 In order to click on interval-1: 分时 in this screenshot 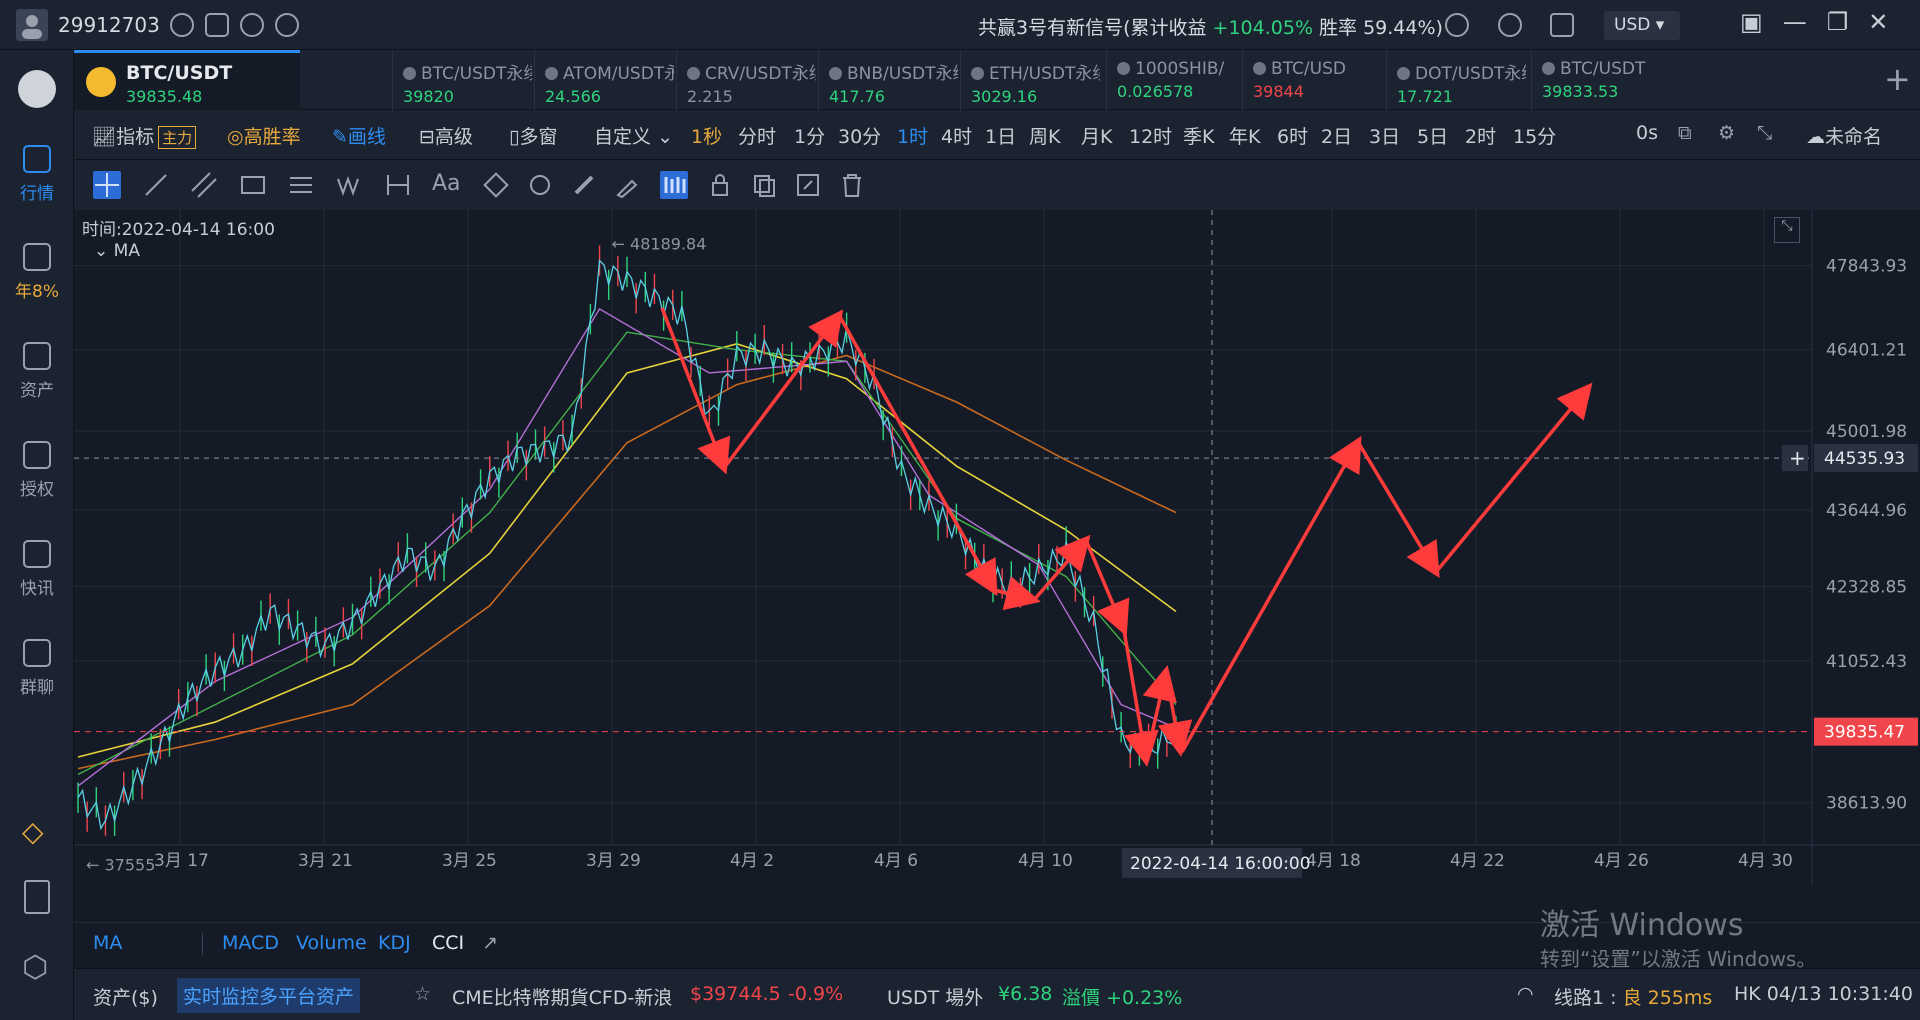, I will do `click(757, 135)`.